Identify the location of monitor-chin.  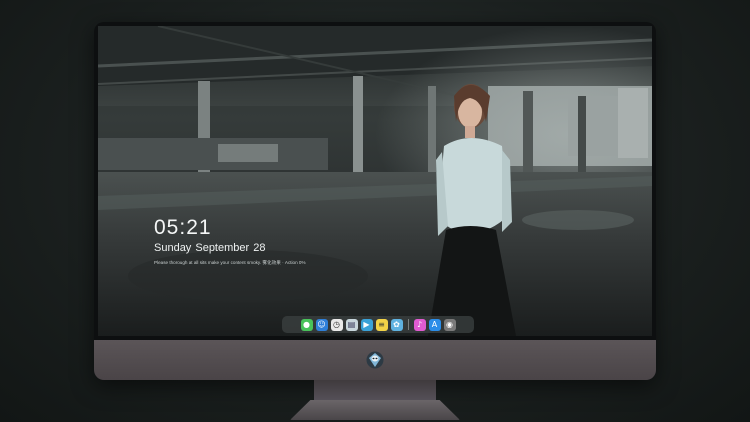
(375, 360).